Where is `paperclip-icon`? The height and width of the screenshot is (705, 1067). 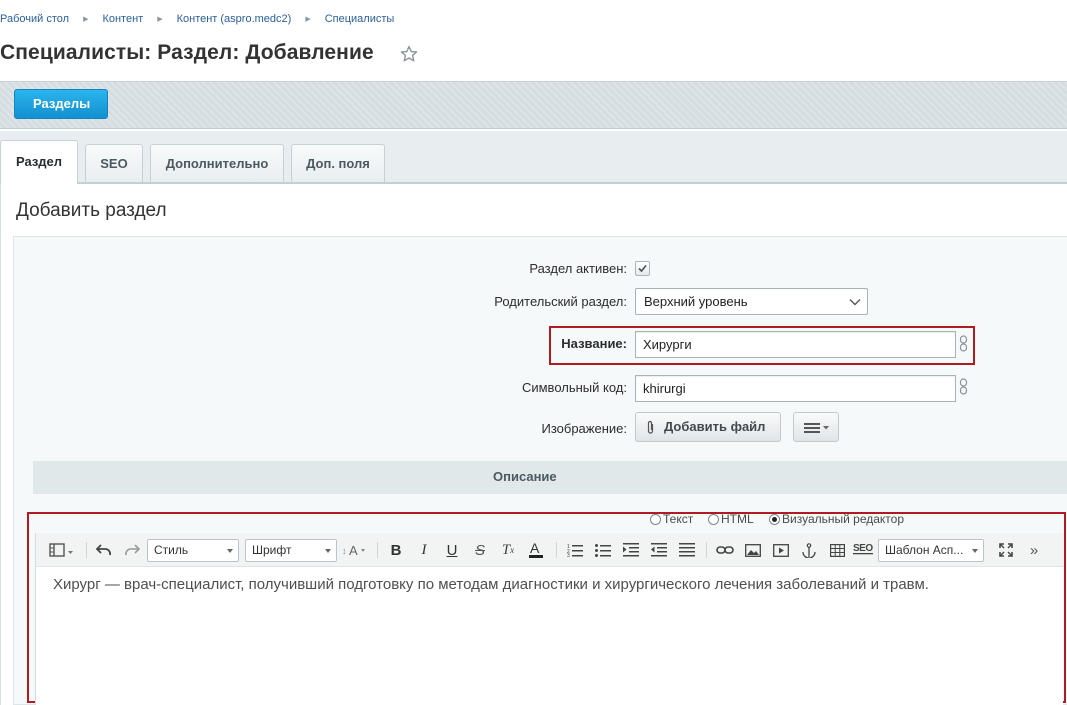 paperclip-icon is located at coordinates (650, 427).